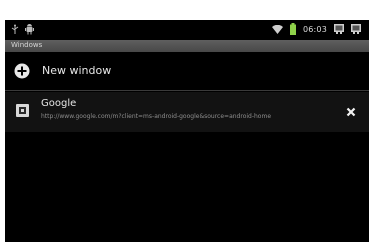 The image size is (374, 246). I want to click on android-debug-icon, so click(29, 29).